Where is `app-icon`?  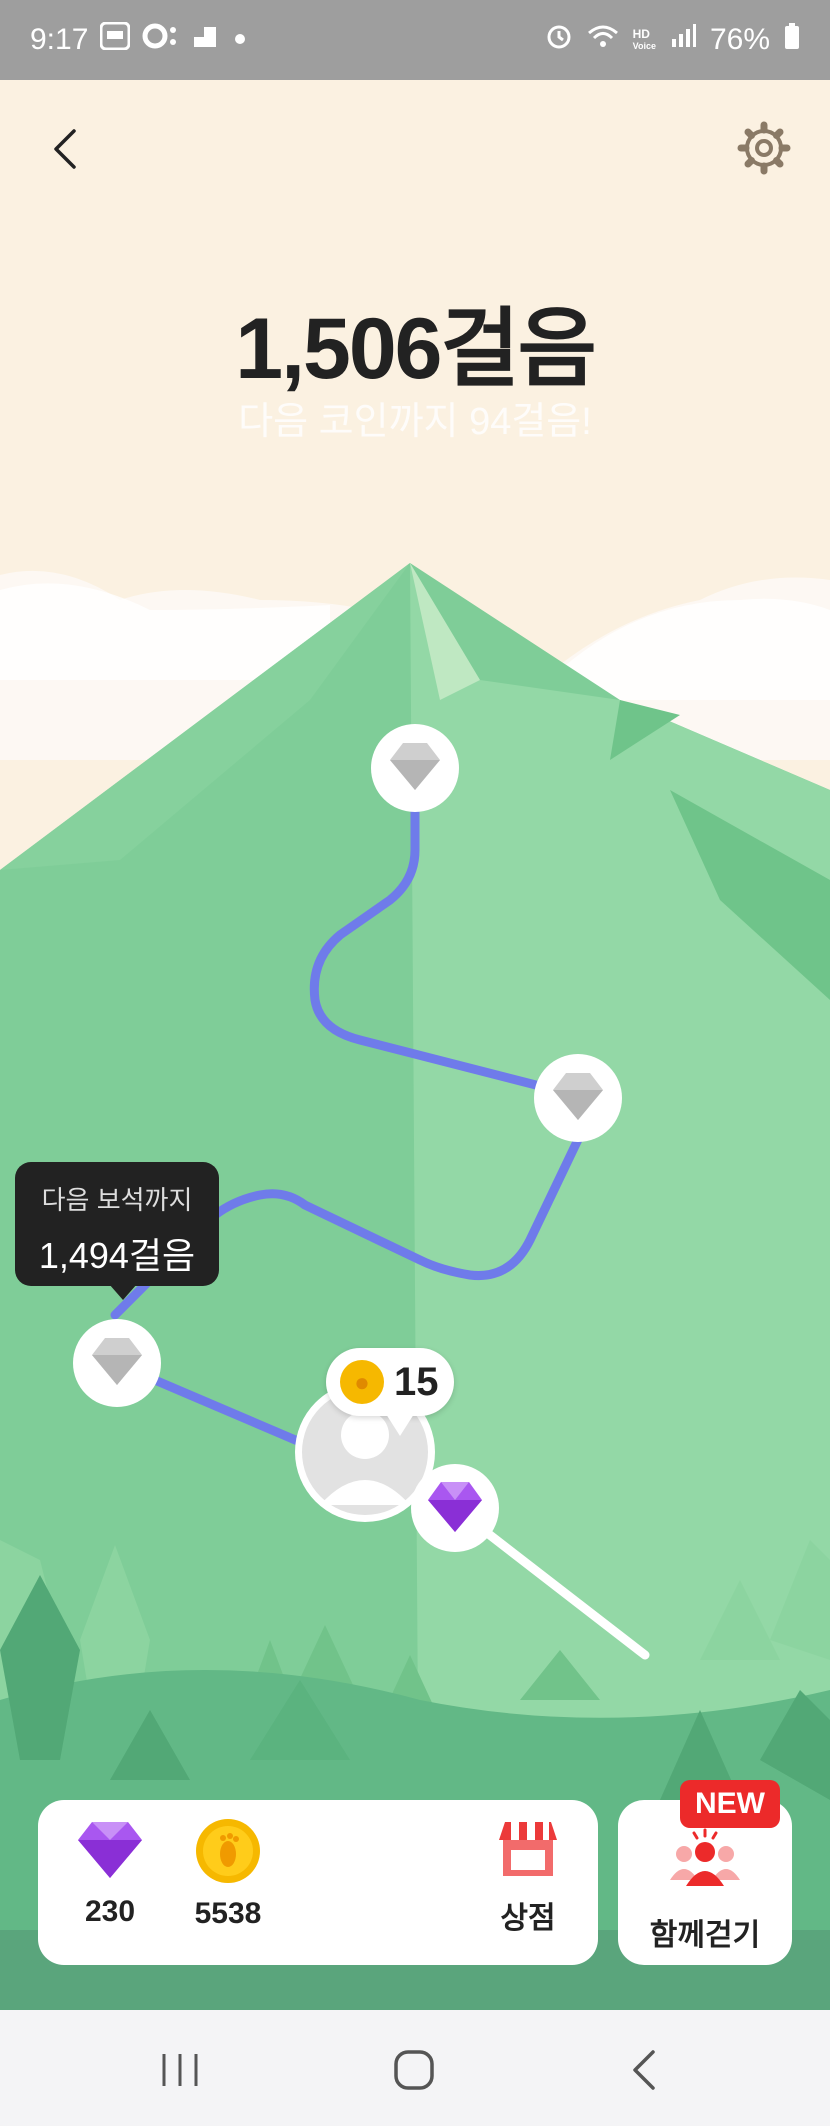
app-icon is located at coordinates (115, 39).